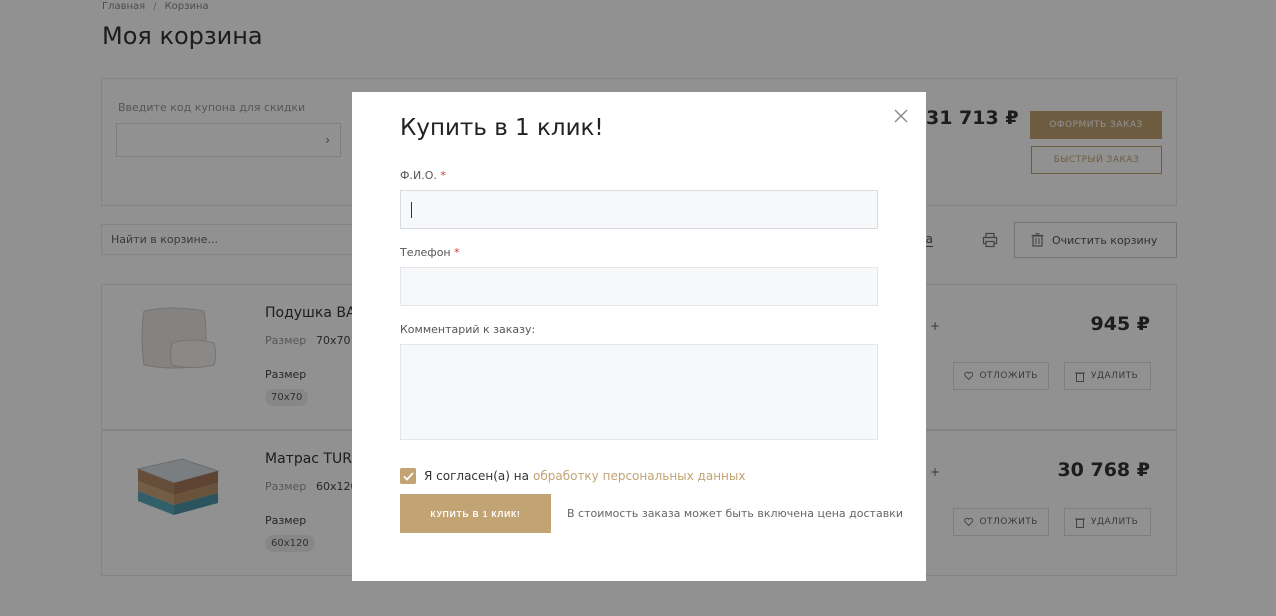 This screenshot has width=1276, height=616. Describe the element at coordinates (476, 476) in the screenshot. I see `consent-text: Я согласен(а) на` at that location.